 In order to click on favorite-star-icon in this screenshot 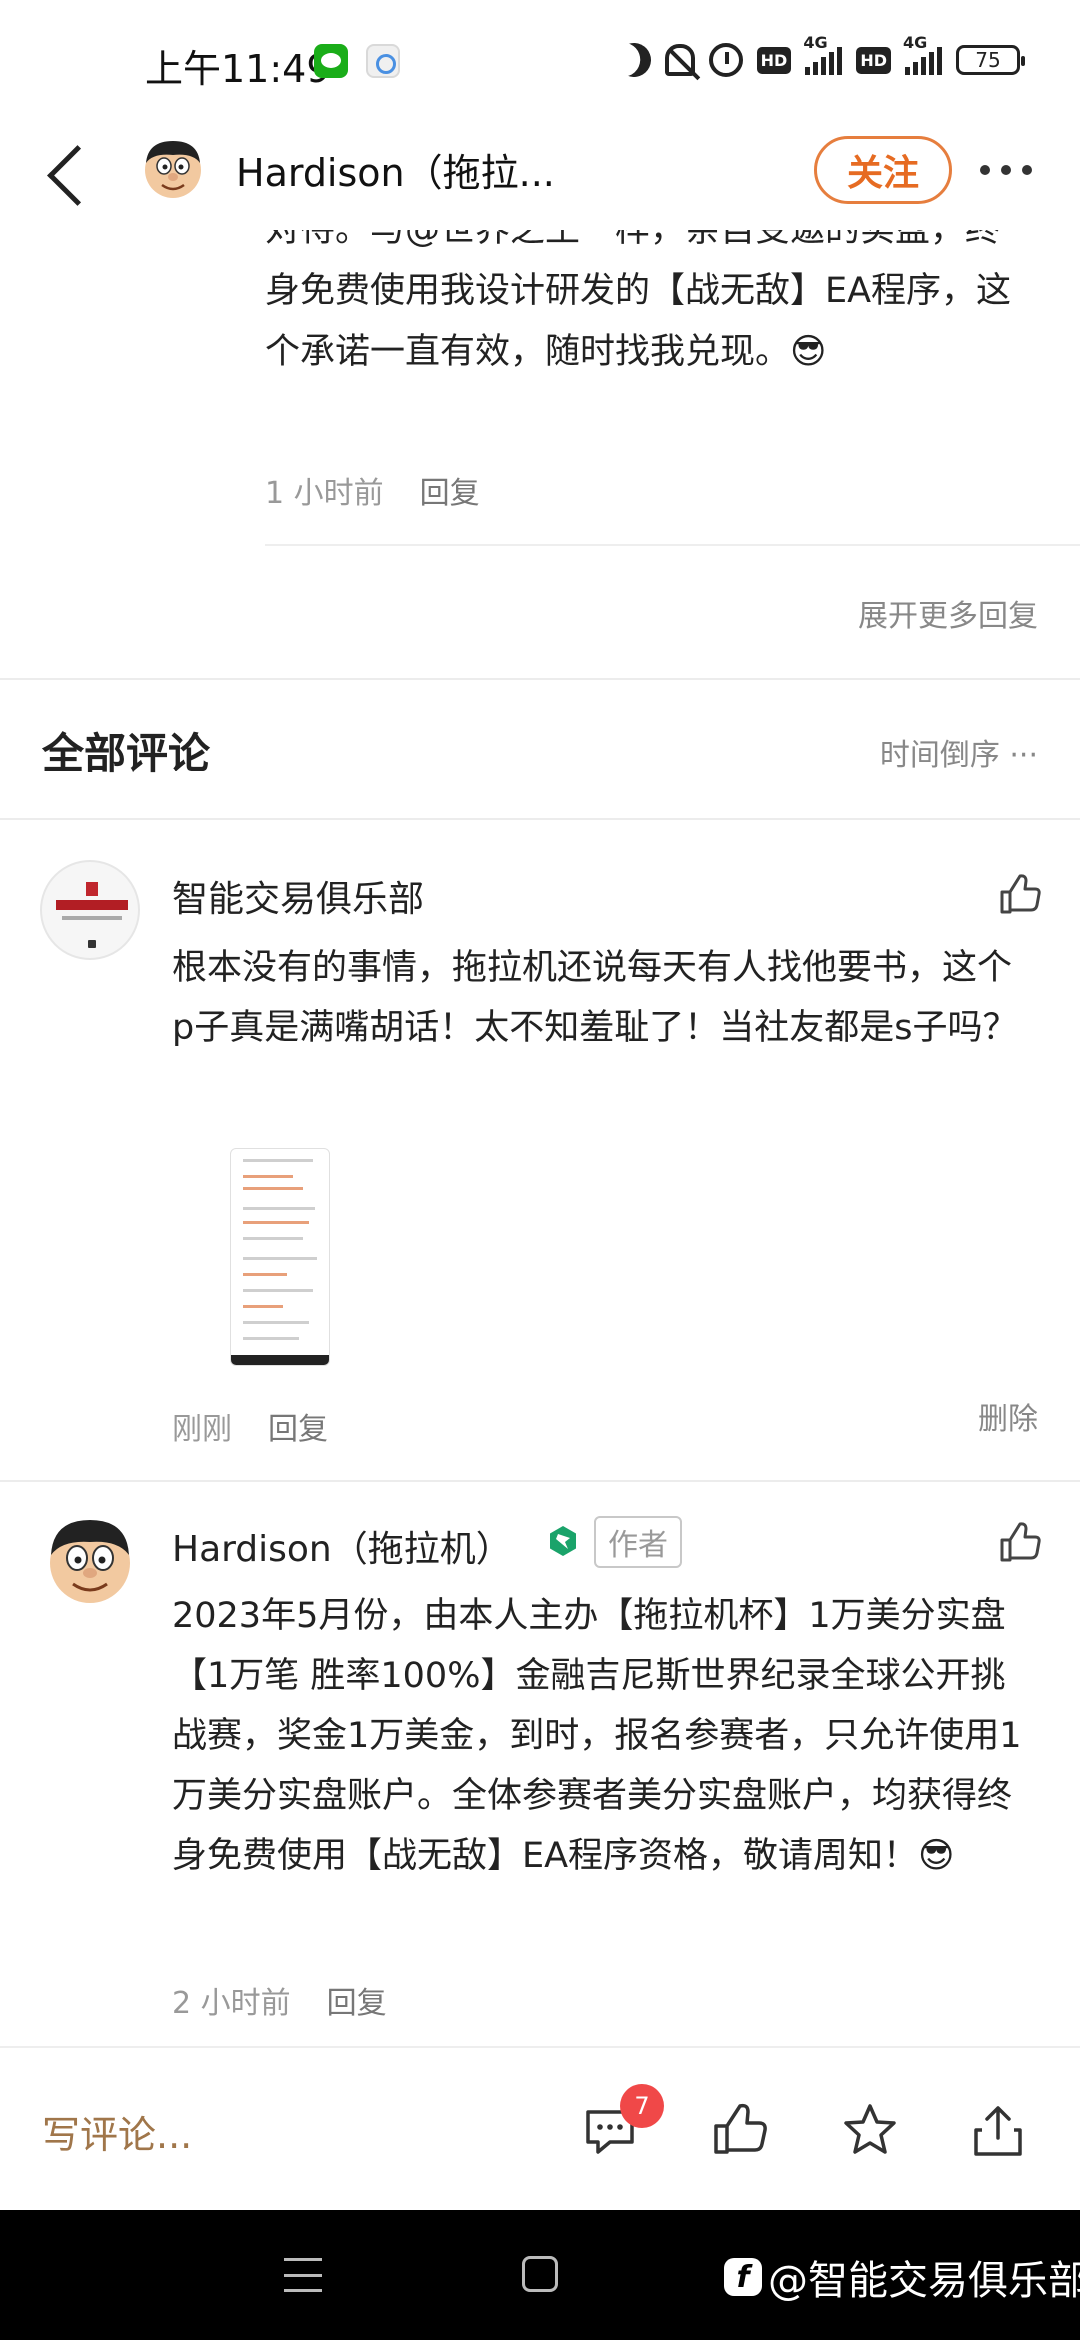, I will do `click(870, 2130)`.